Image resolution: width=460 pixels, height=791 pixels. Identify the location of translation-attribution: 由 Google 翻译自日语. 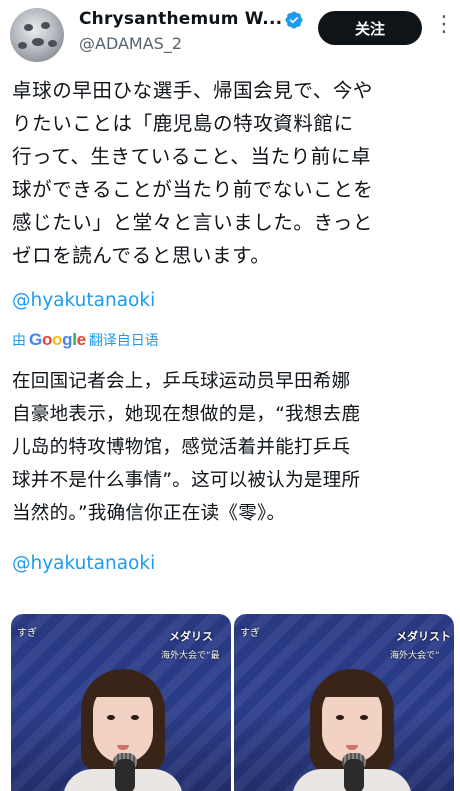
(85, 340).